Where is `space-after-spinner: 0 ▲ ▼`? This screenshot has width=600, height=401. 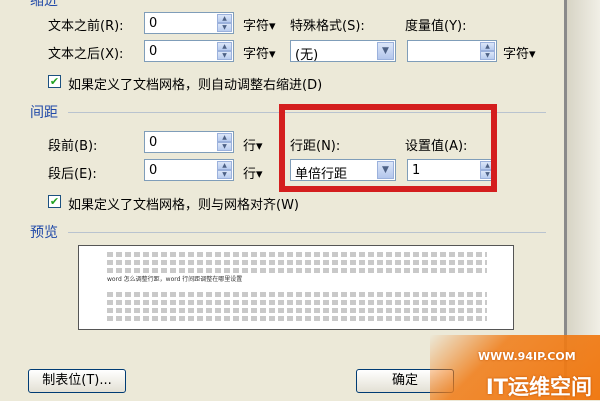
space-after-spinner: 0 ▲ ▼ is located at coordinates (189, 170).